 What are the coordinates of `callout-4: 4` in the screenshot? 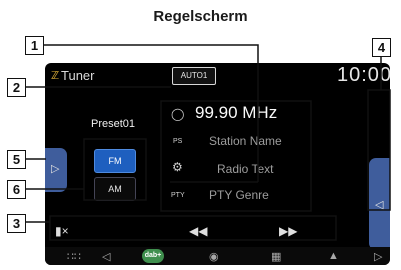 It's located at (381, 47).